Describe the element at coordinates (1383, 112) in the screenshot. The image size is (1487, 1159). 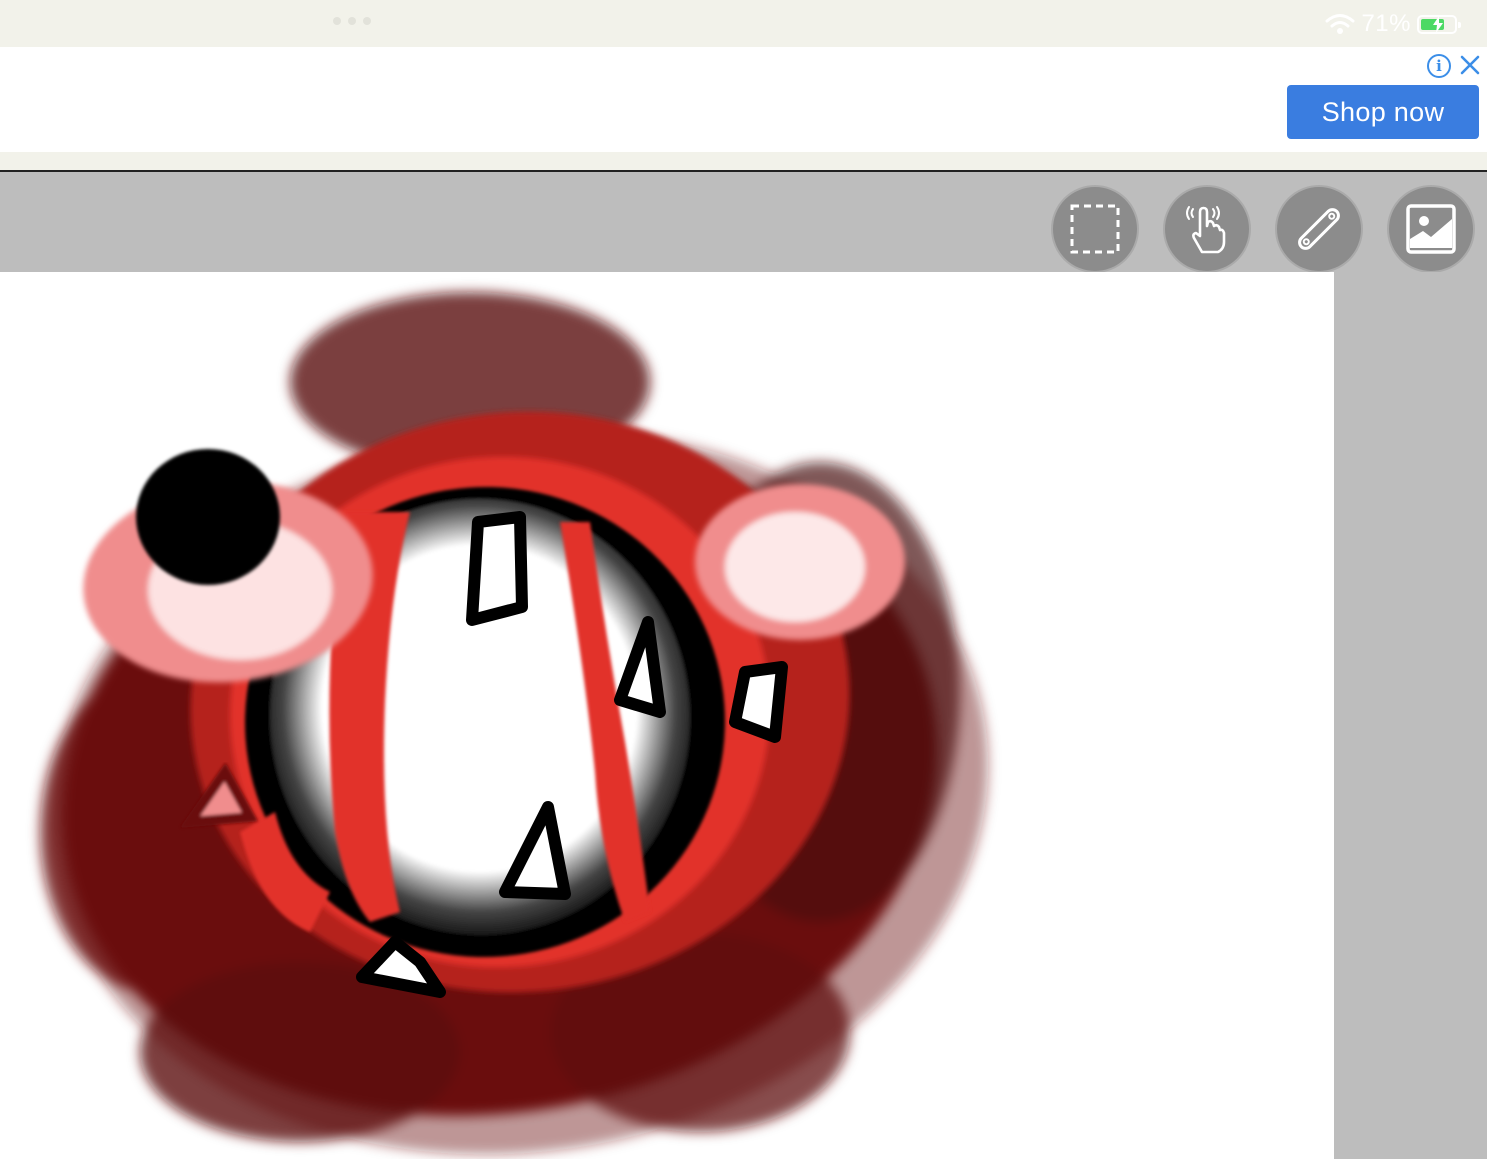
I see `shop-now-button: Shop now` at that location.